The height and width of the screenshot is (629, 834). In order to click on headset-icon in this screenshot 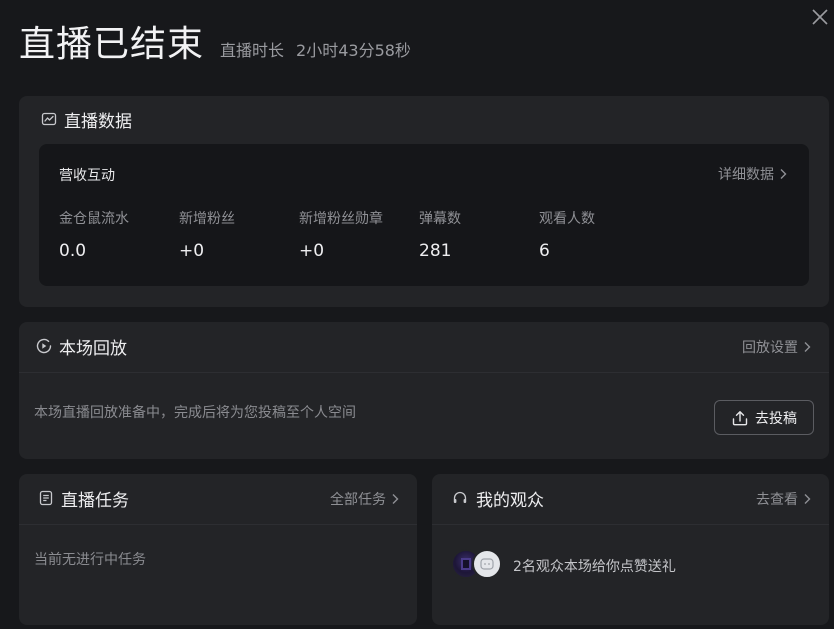, I will do `click(460, 497)`.